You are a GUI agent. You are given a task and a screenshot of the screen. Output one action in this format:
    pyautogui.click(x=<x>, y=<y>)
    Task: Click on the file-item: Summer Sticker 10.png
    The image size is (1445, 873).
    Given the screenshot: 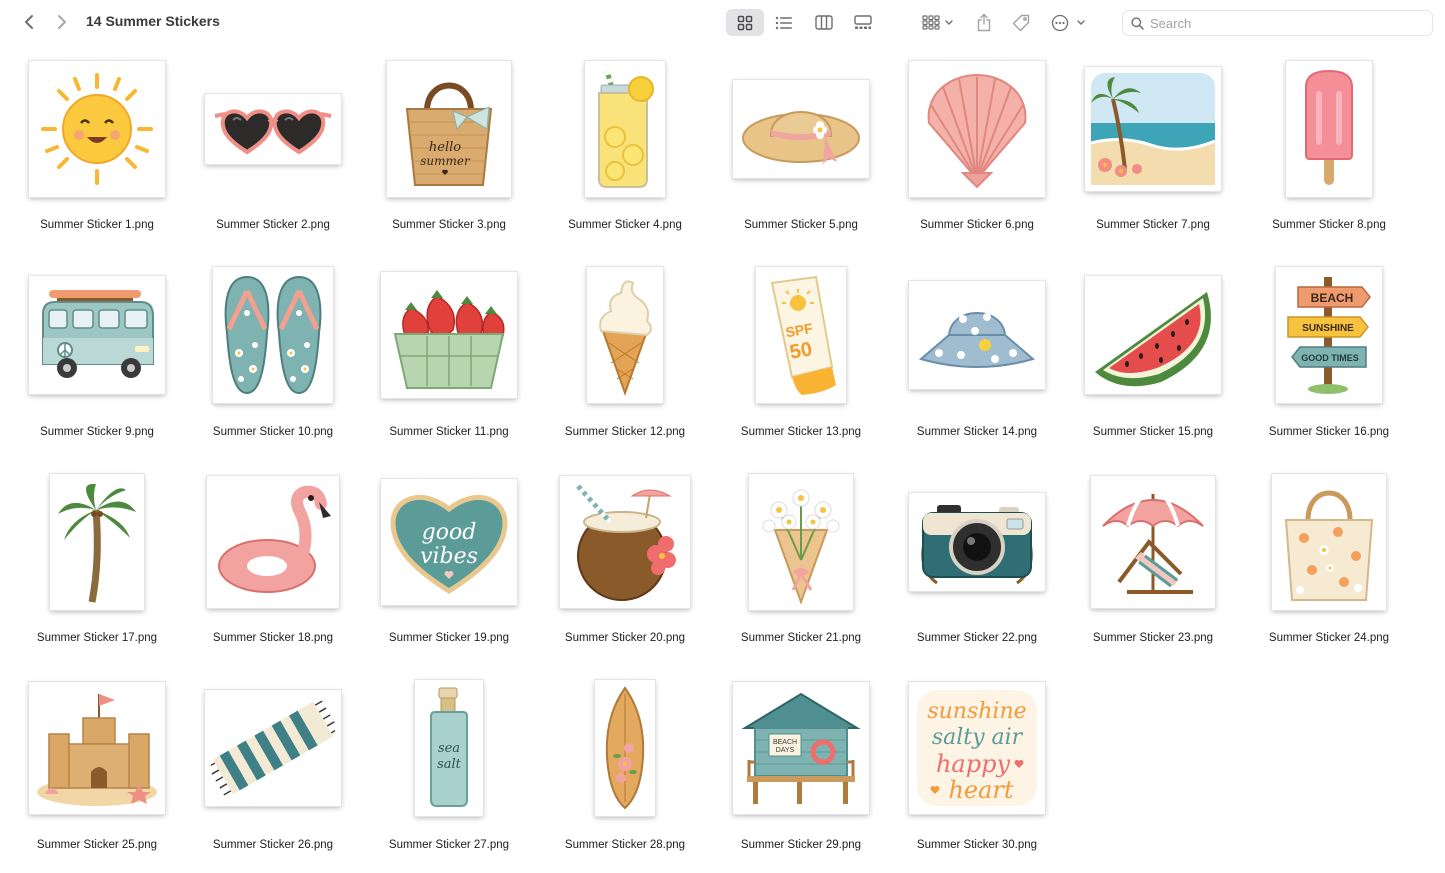 What is the action you would take?
    pyautogui.click(x=273, y=366)
    